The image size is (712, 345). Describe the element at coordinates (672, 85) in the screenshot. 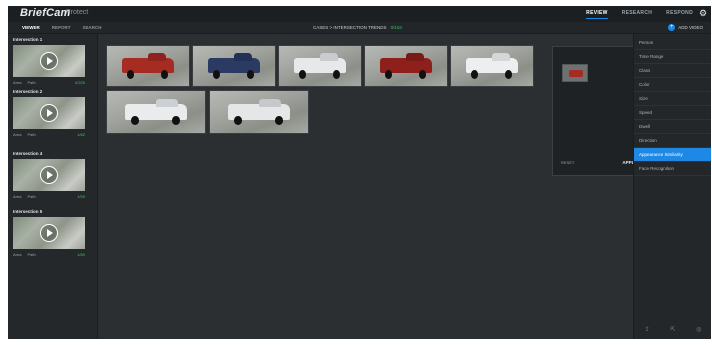

I see `filter-color: Color` at that location.